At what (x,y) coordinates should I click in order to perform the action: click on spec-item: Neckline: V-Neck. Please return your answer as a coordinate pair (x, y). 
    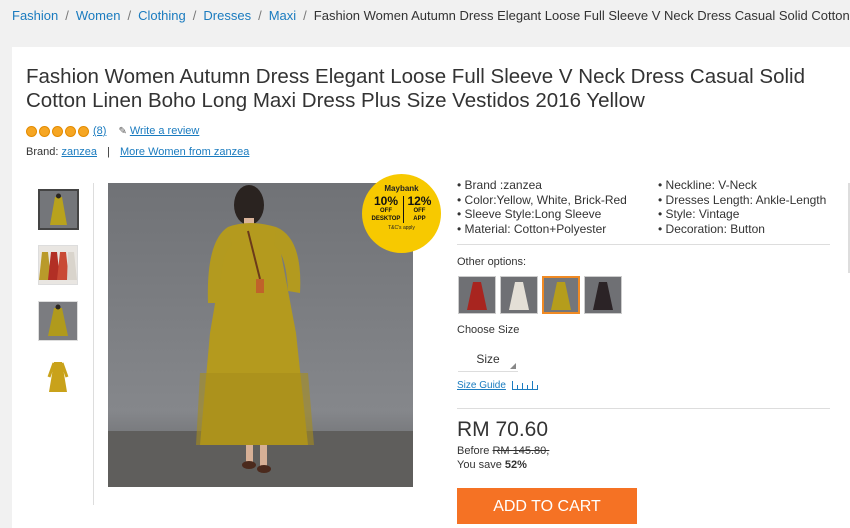
    Looking at the image, I should click on (754, 185).